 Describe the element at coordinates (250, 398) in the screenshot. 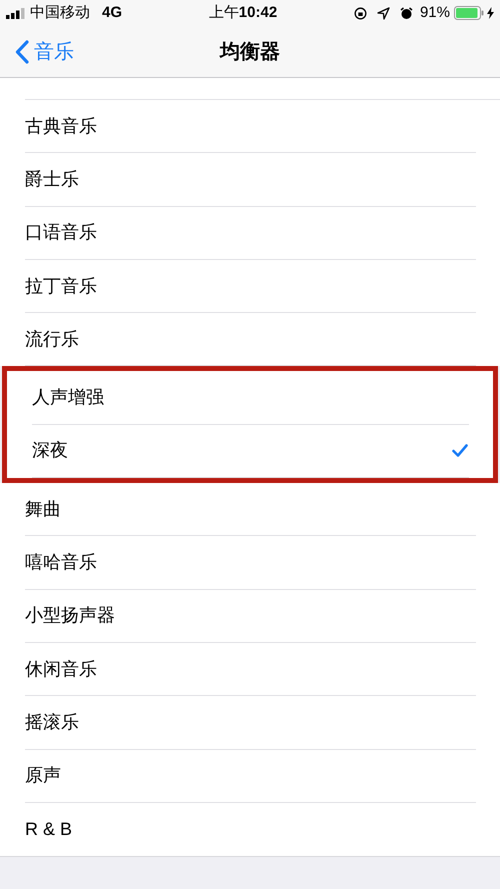

I see `list-row: 人声增强` at that location.